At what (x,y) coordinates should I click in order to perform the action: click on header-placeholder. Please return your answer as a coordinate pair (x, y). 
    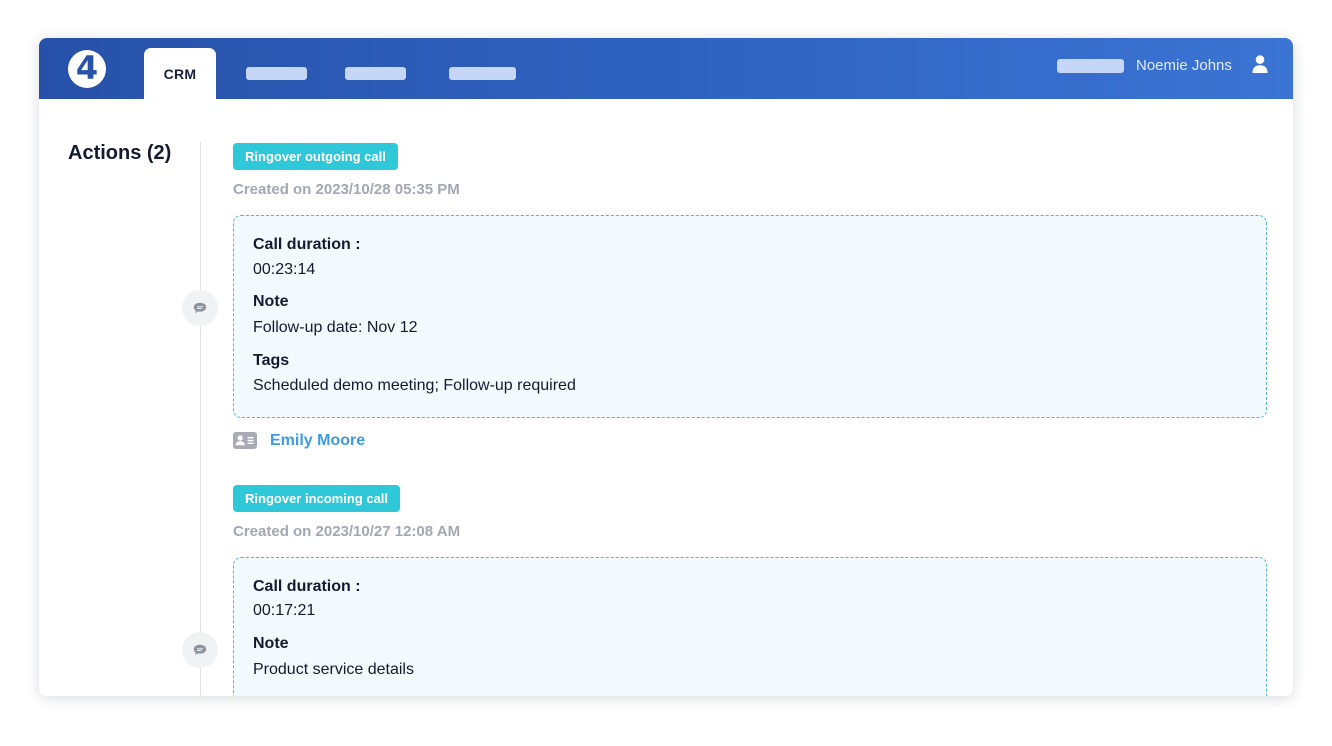
    Looking at the image, I should click on (1090, 66).